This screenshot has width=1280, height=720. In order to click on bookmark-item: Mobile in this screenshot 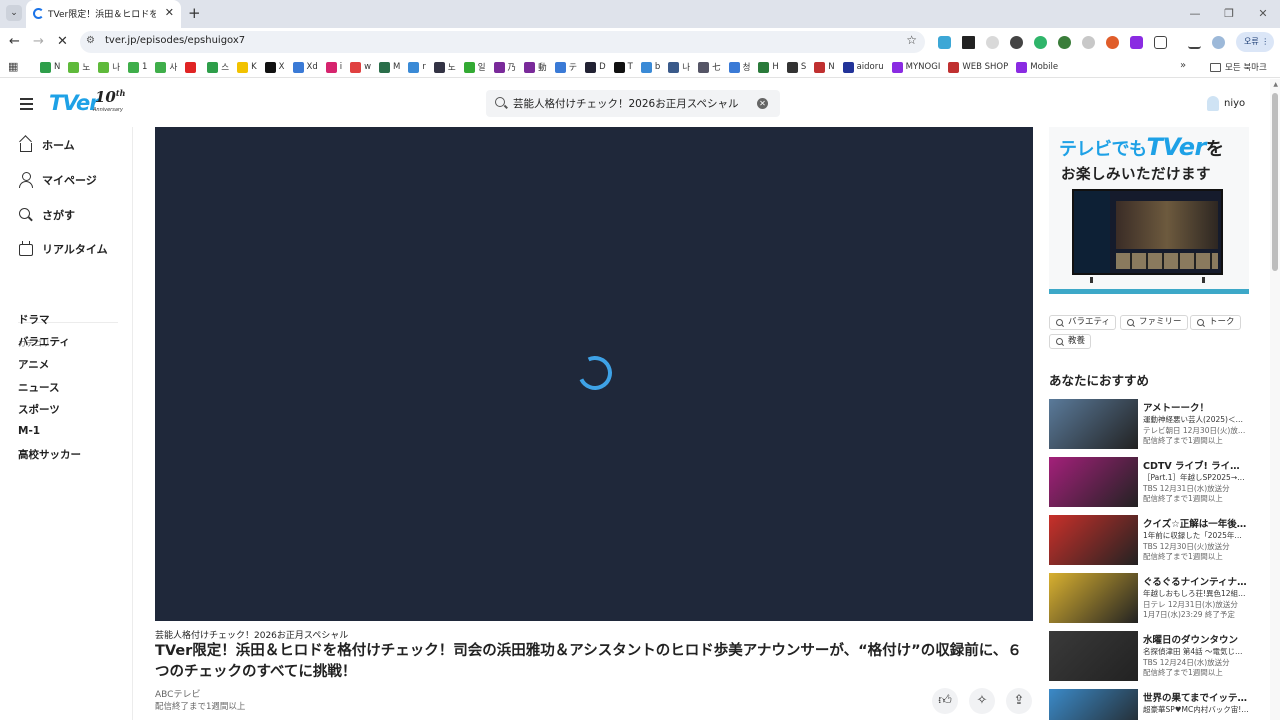, I will do `click(1037, 67)`.